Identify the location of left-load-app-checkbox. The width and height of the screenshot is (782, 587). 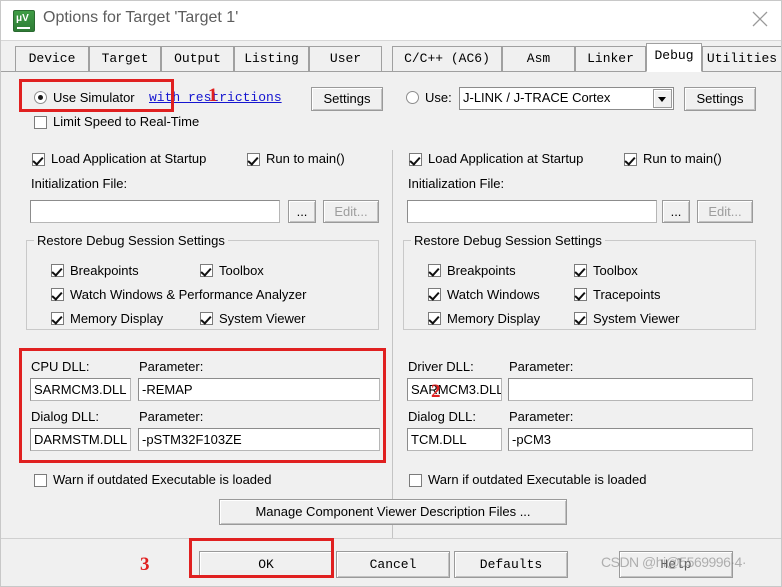
(38, 159).